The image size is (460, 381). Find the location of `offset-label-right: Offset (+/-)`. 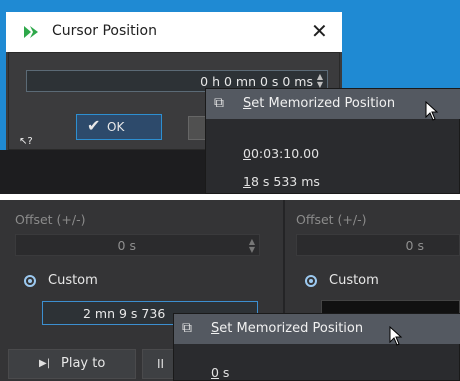

offset-label-right: Offset (+/-) is located at coordinates (331, 219).